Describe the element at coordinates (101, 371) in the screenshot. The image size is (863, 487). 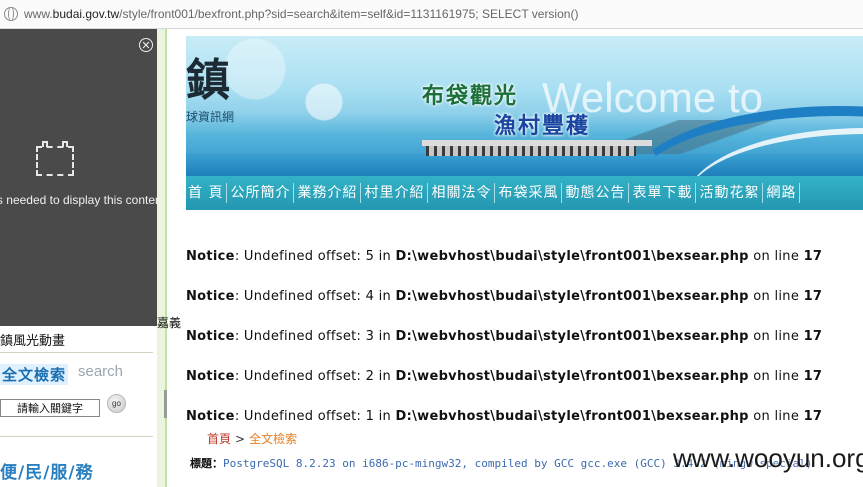
I see `search-label: search` at that location.